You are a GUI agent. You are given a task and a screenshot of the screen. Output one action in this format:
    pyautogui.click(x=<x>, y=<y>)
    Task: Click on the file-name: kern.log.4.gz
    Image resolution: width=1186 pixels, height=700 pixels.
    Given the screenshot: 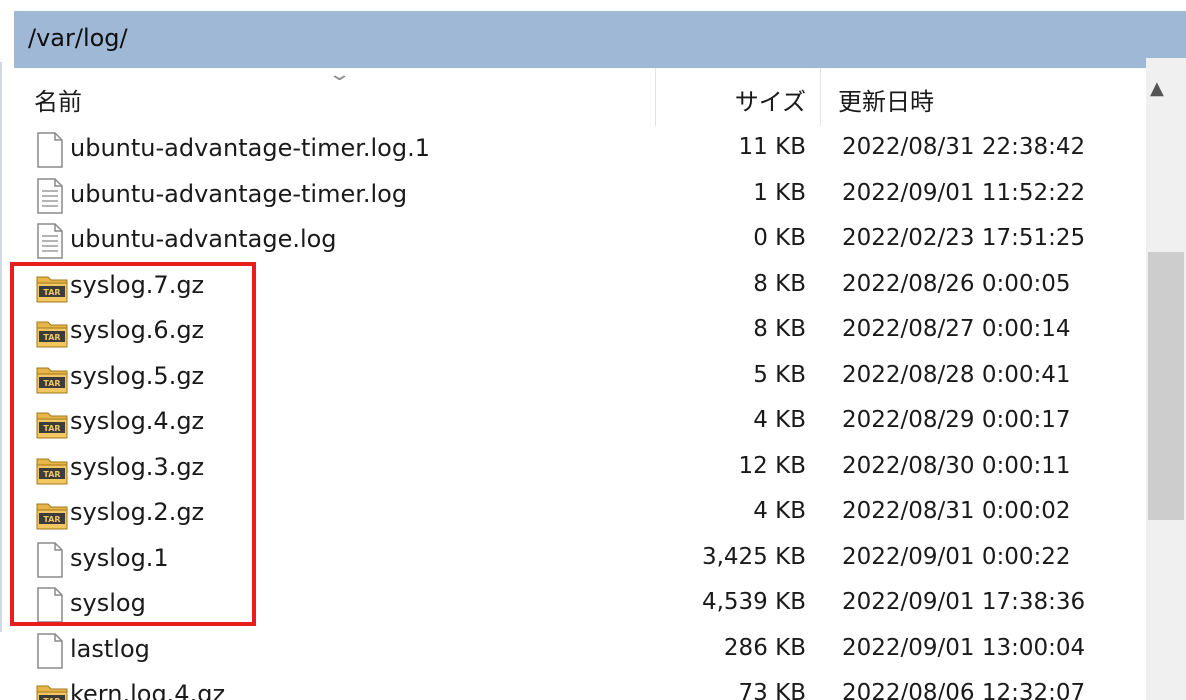 What is the action you would take?
    pyautogui.click(x=148, y=690)
    